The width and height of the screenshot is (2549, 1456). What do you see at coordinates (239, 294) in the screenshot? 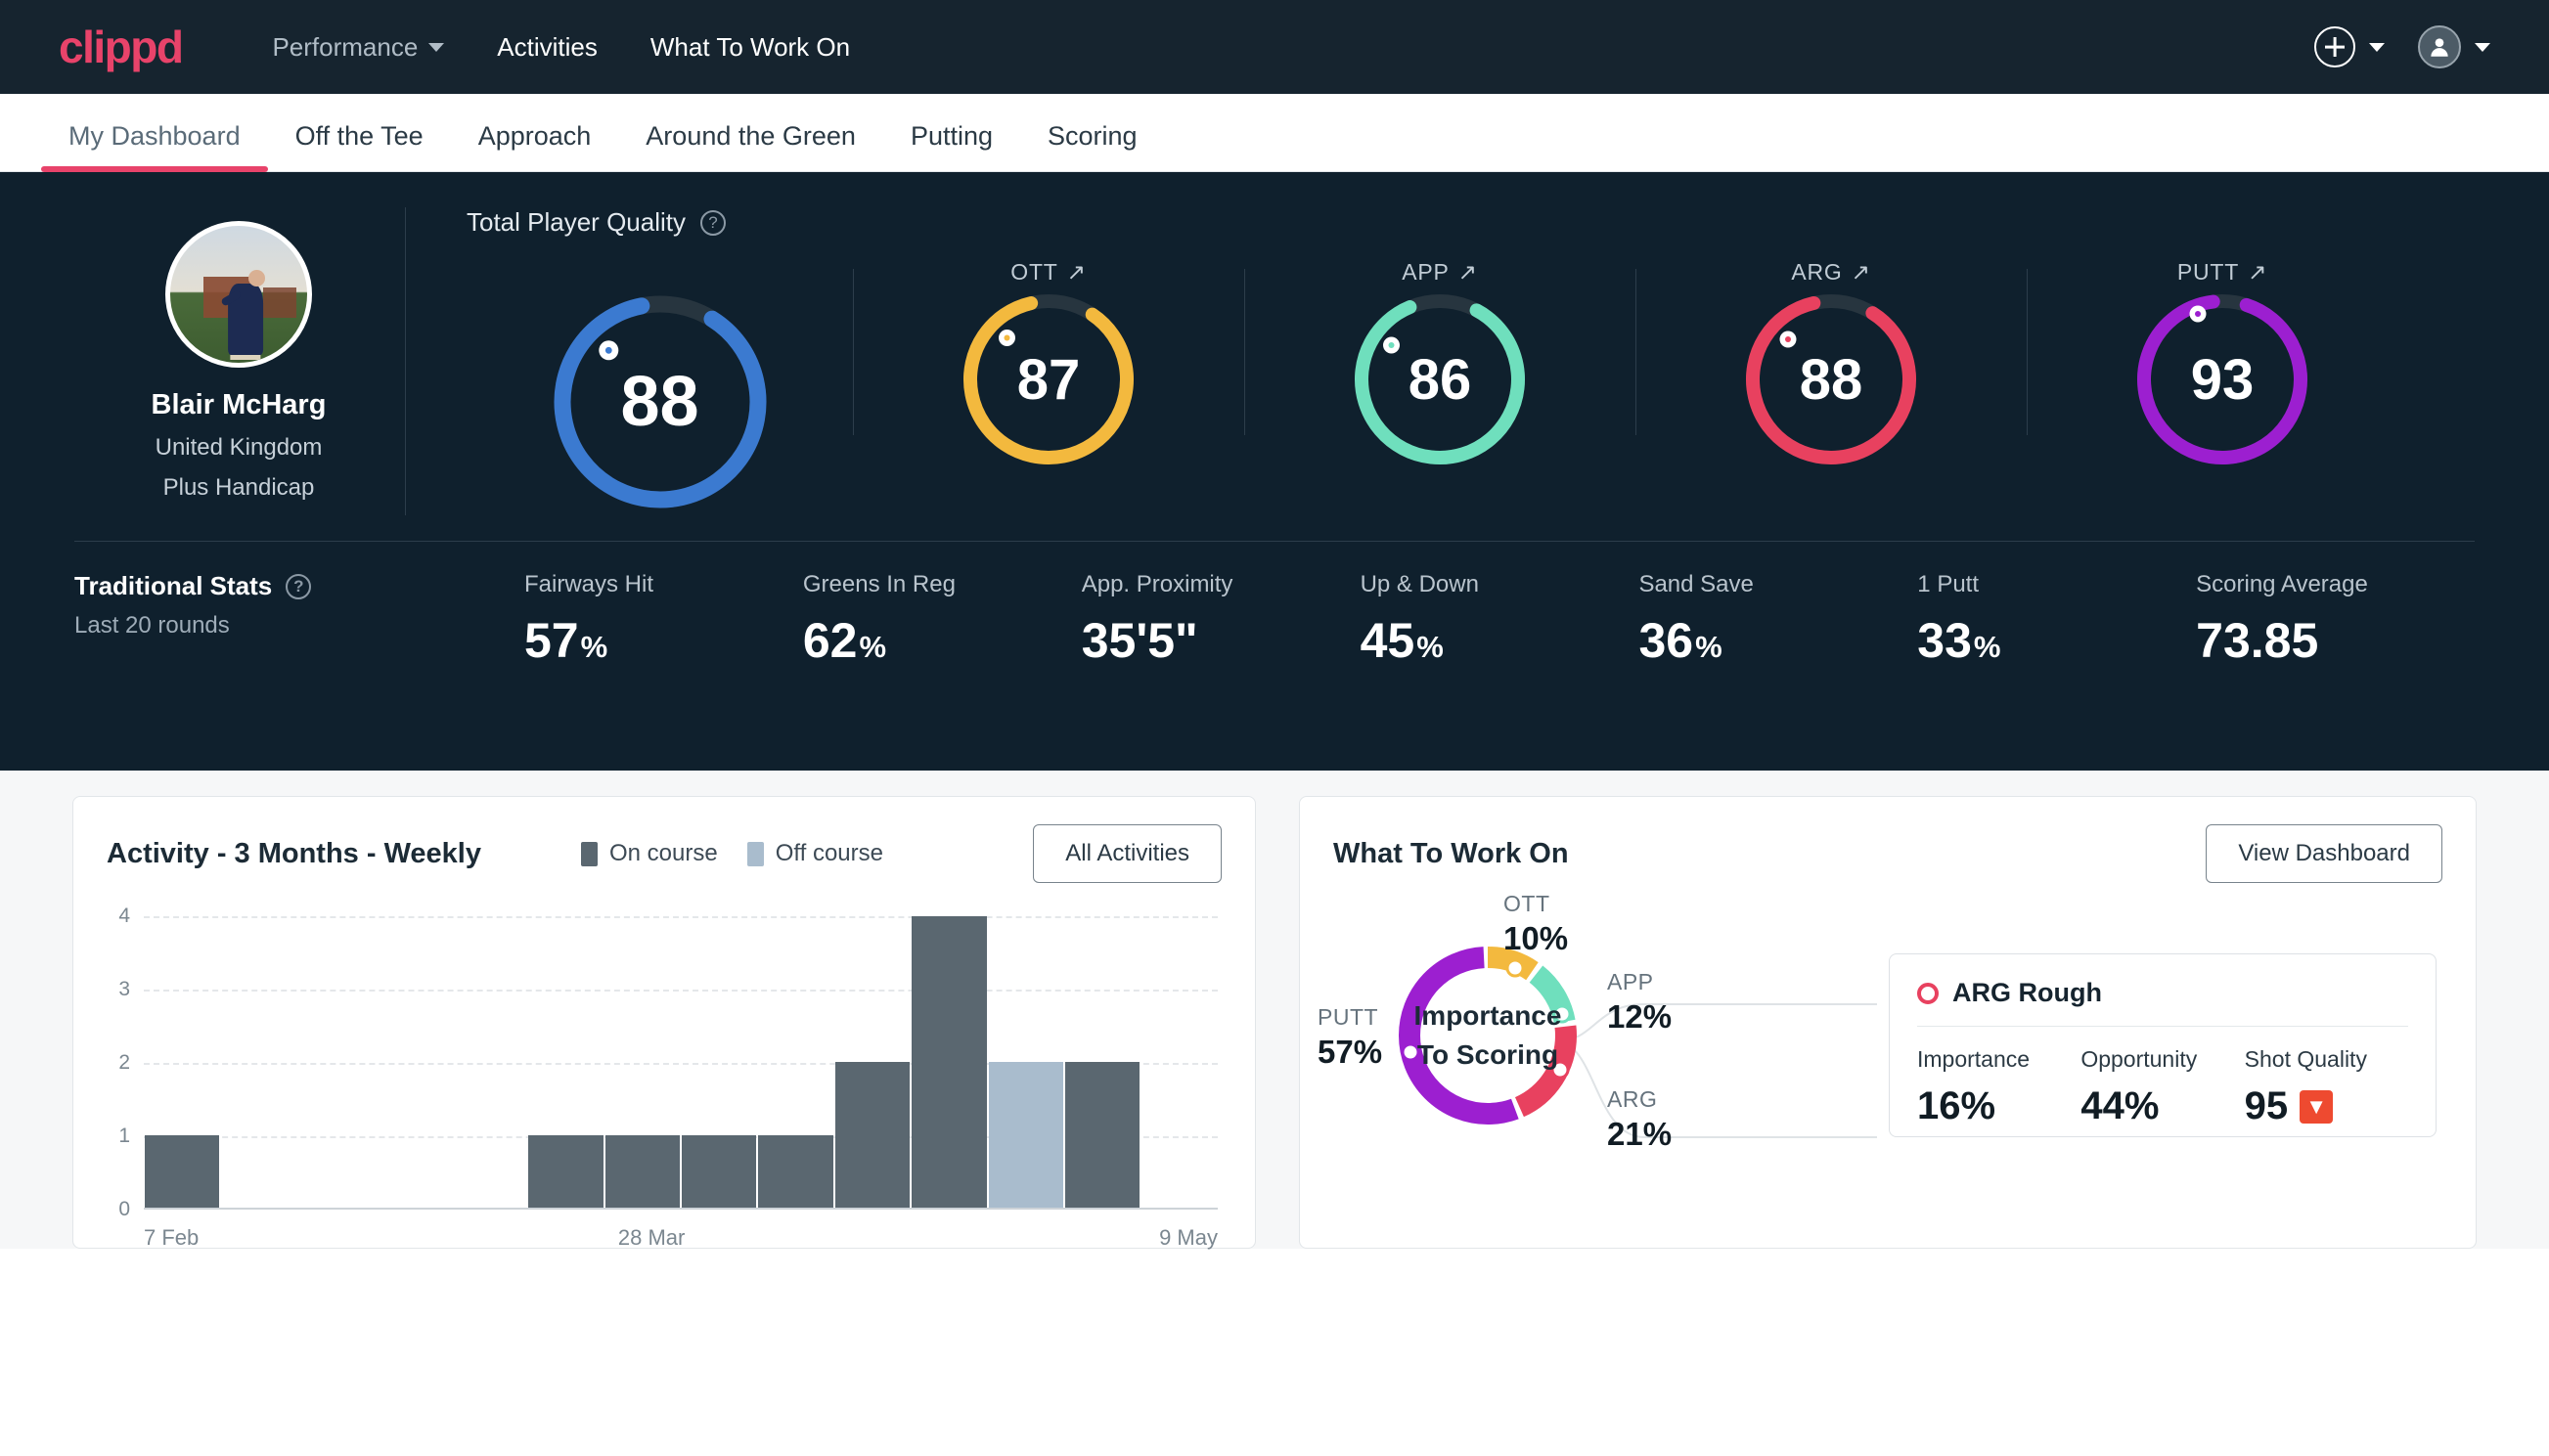
I see `player-avatar-photo` at bounding box center [239, 294].